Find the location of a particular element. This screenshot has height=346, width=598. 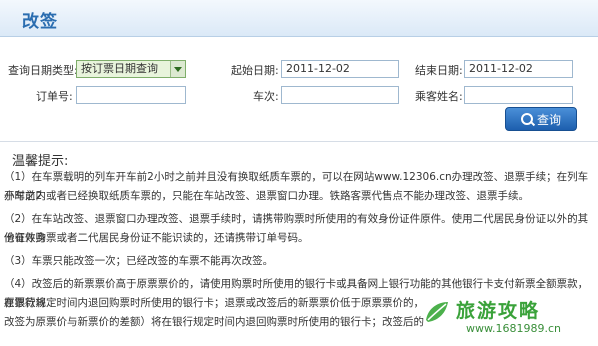

order-no-label: 订单号: is located at coordinates (54, 96).